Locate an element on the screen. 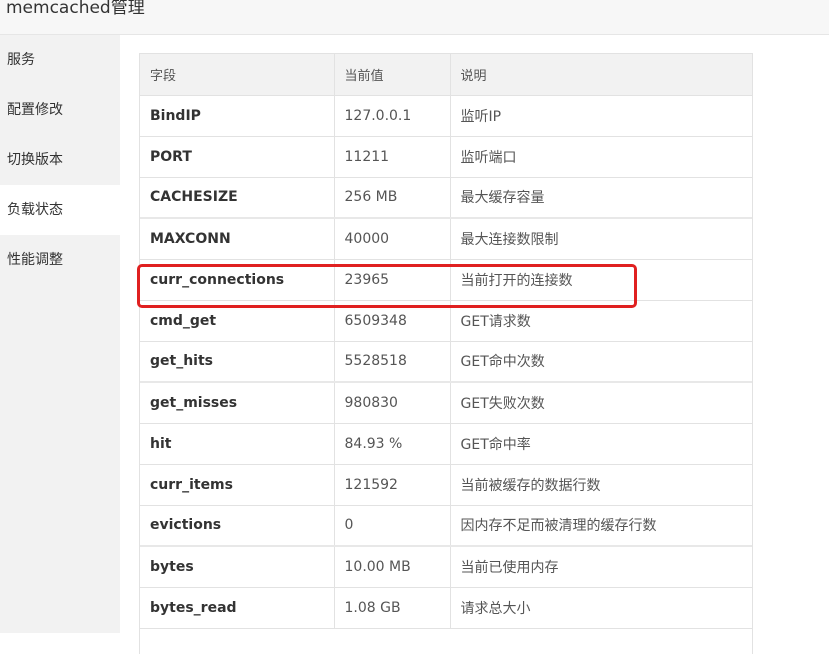 The width and height of the screenshot is (829, 654). sidebar-item-service: 服务 is located at coordinates (60, 60).